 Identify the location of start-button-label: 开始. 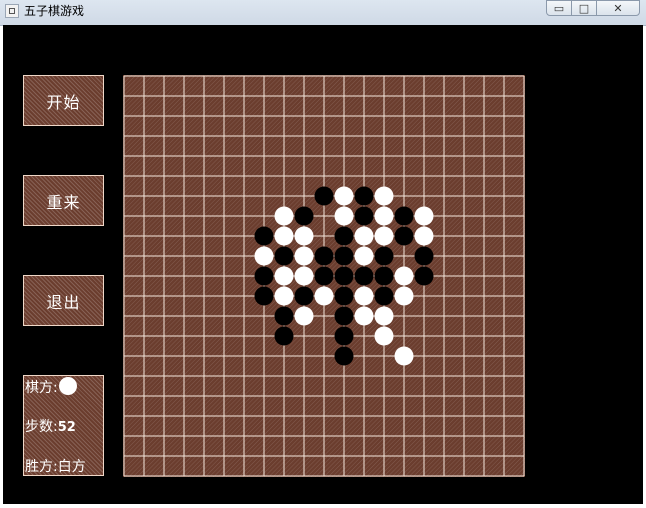
(63, 102).